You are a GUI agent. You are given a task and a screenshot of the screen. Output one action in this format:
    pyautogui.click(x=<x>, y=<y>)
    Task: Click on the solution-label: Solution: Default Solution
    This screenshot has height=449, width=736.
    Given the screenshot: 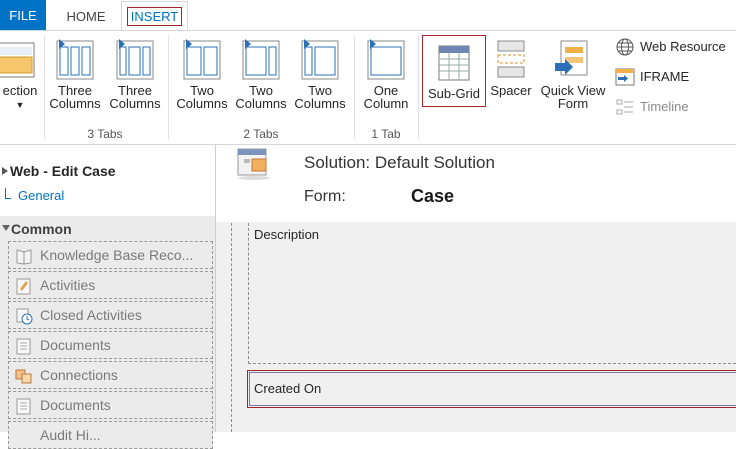 What is the action you would take?
    pyautogui.click(x=399, y=162)
    